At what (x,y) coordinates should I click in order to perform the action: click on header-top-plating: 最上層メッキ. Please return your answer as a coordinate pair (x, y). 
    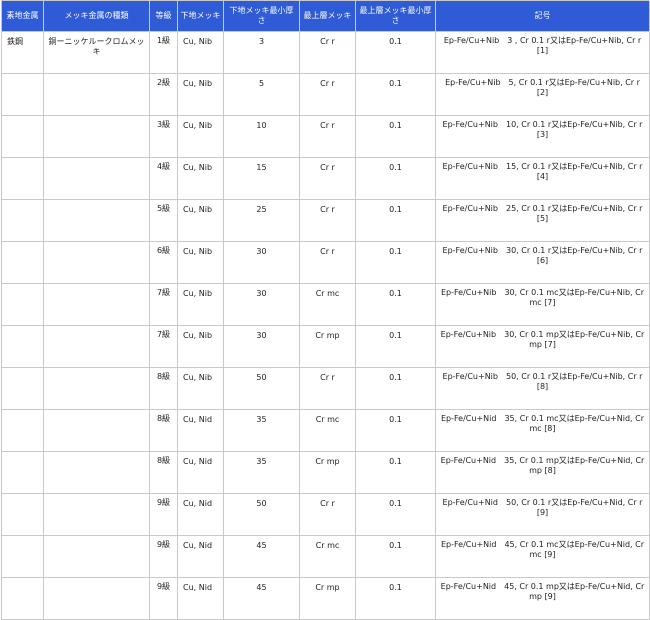
    Looking at the image, I should click on (327, 16).